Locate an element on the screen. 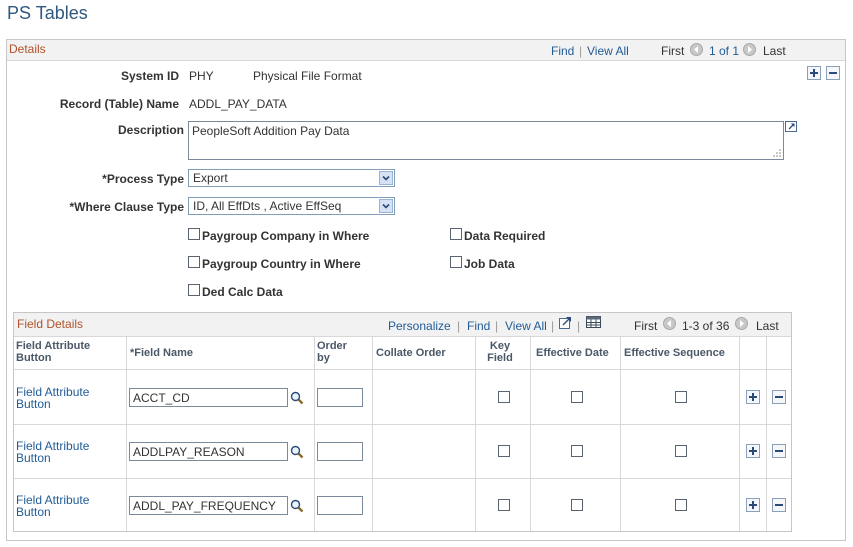 This screenshot has height=547, width=853. ded-calc-checkbox is located at coordinates (194, 290).